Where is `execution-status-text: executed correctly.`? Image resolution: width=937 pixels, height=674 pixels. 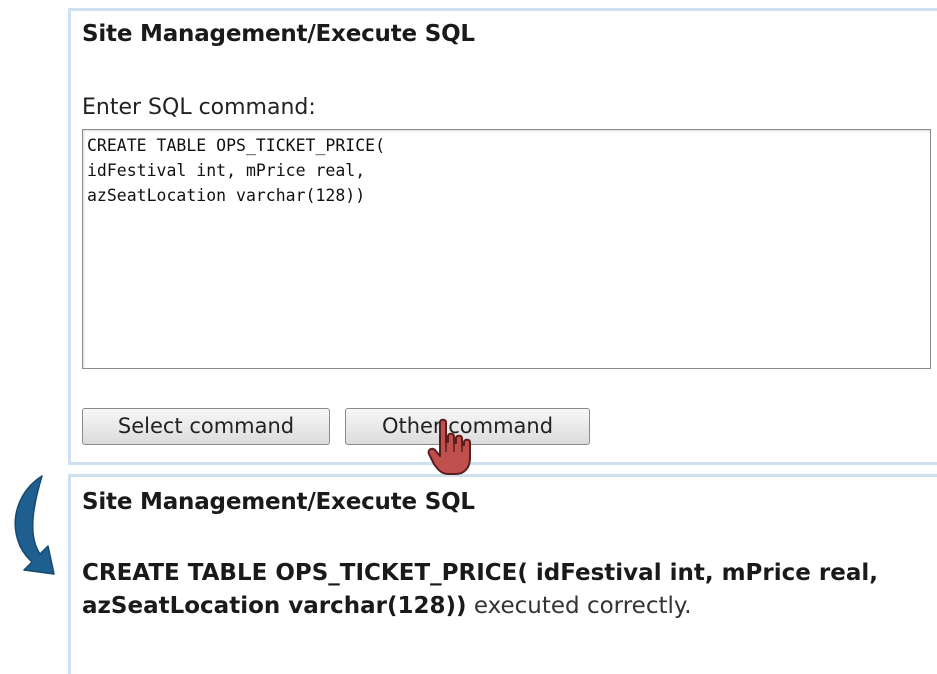
execution-status-text: executed correctly. is located at coordinates (579, 606).